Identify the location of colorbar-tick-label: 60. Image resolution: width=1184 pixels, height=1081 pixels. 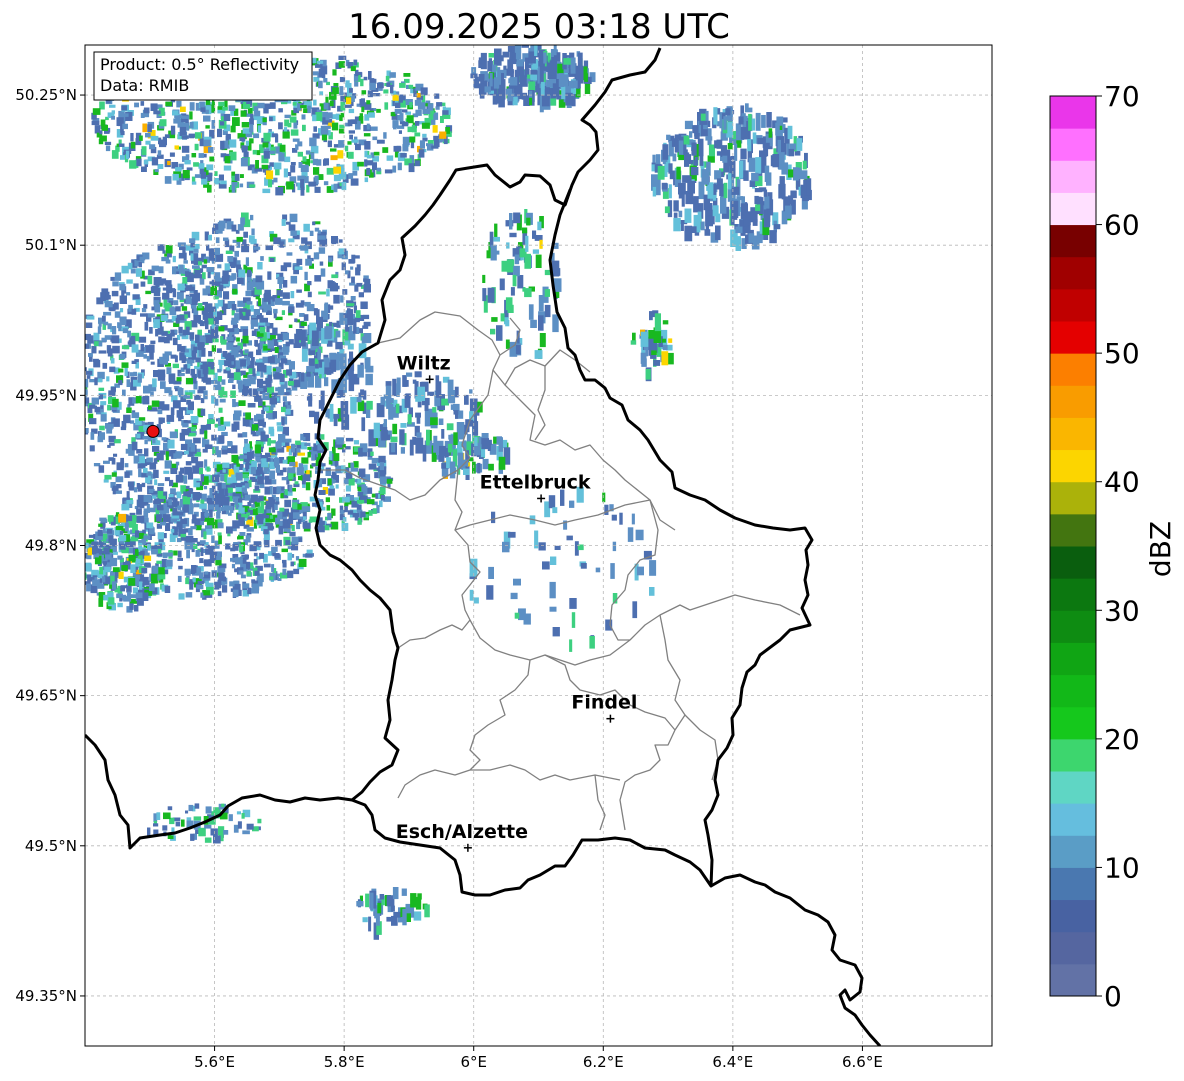
(1122, 225).